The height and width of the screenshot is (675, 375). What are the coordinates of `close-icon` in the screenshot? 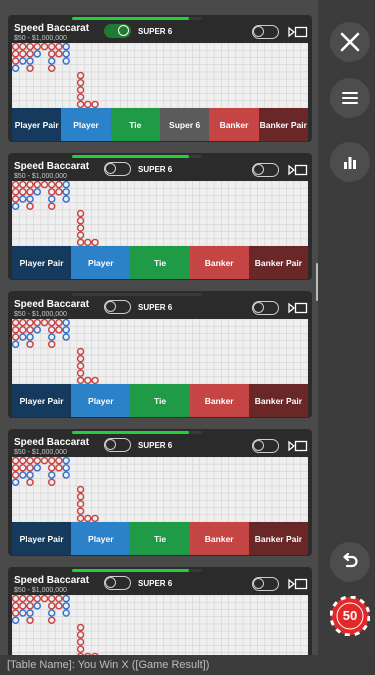 It's located at (350, 42).